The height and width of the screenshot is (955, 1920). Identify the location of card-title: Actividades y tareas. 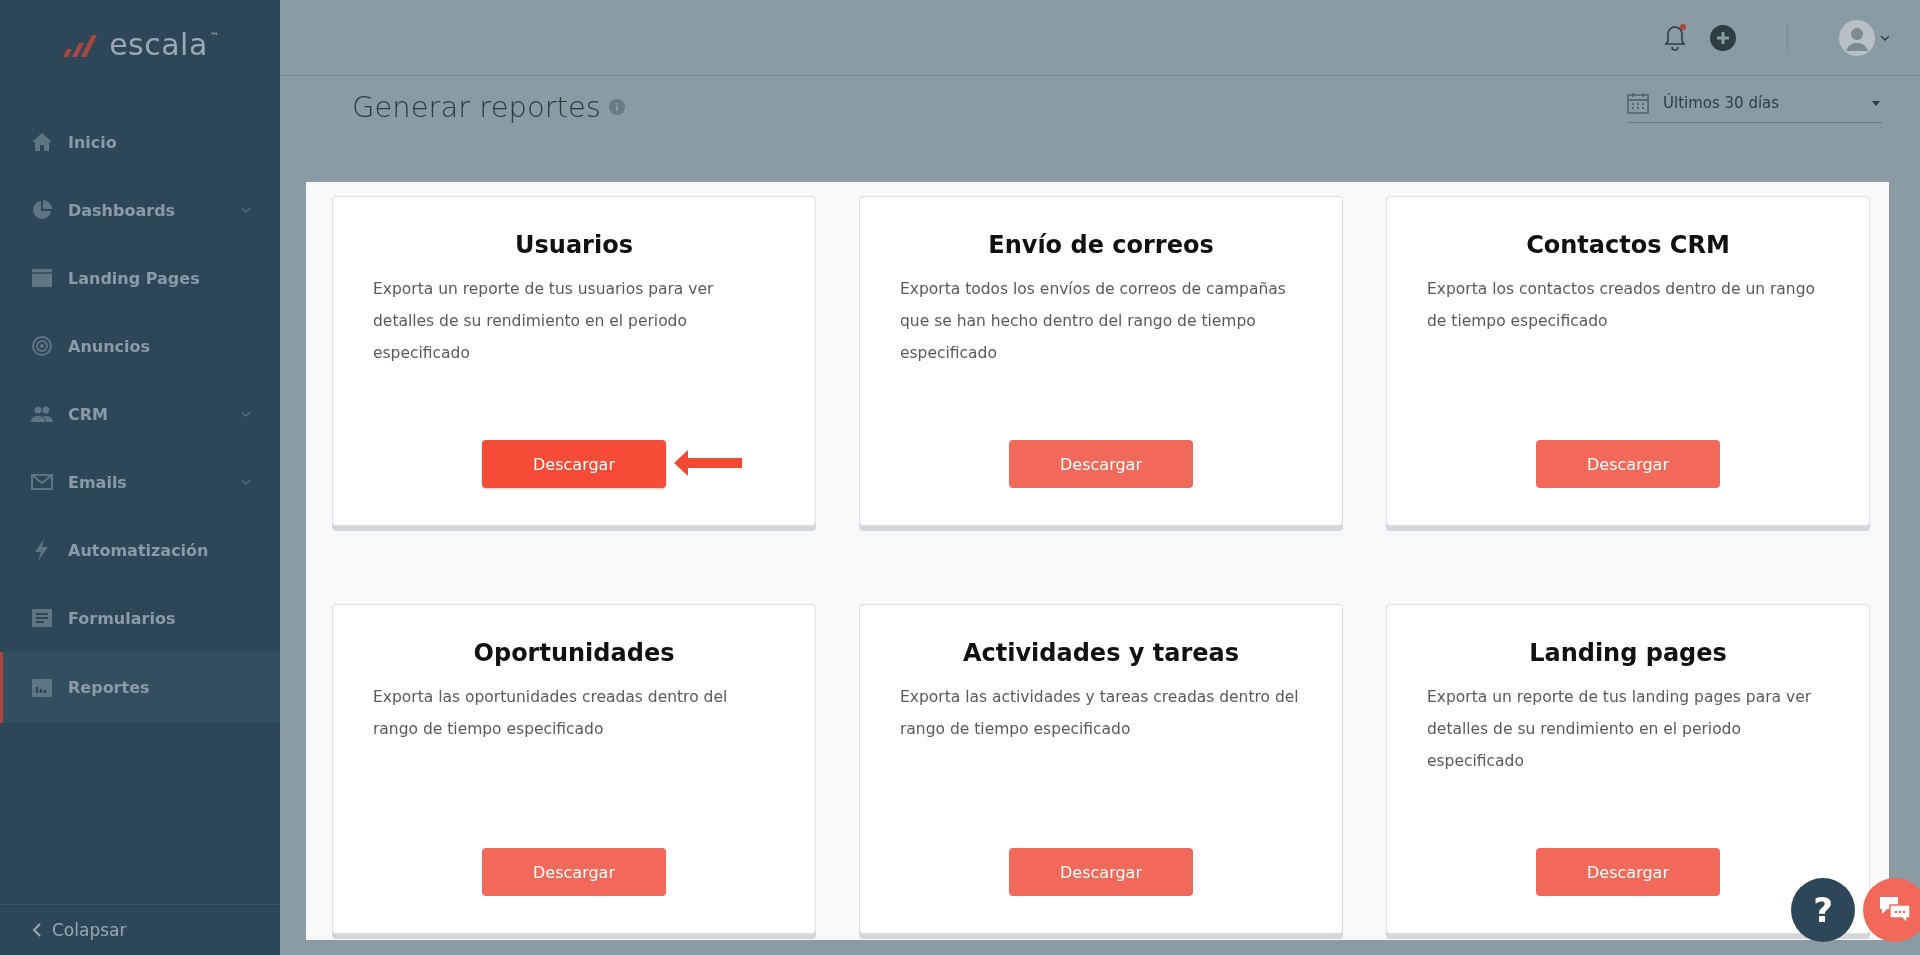
(1101, 653).